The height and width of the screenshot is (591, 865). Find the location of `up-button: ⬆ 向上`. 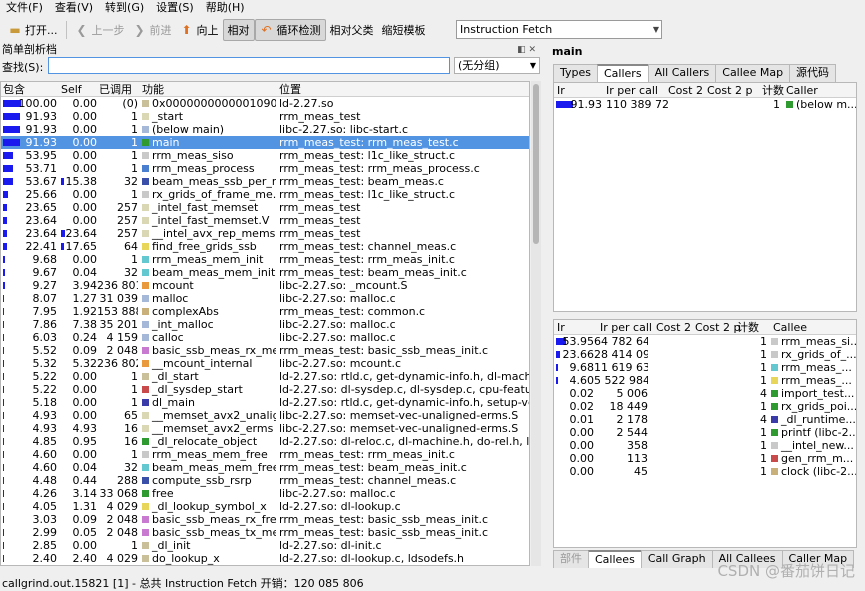

up-button: ⬆ 向上 is located at coordinates (199, 30).